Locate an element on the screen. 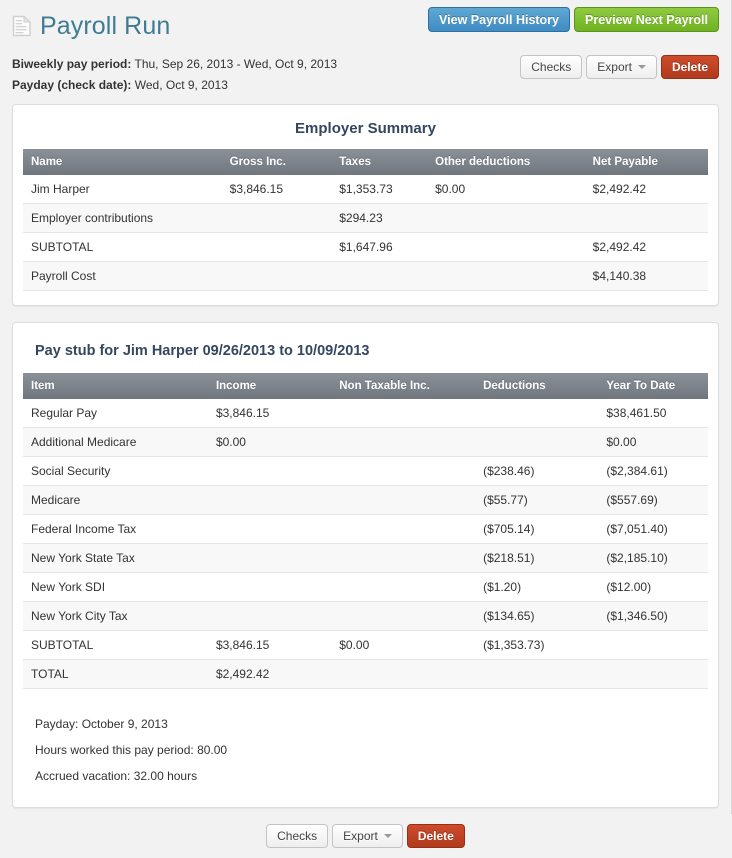 This screenshot has height=858, width=732. cell-item: Additional Medicare is located at coordinates (115, 442).